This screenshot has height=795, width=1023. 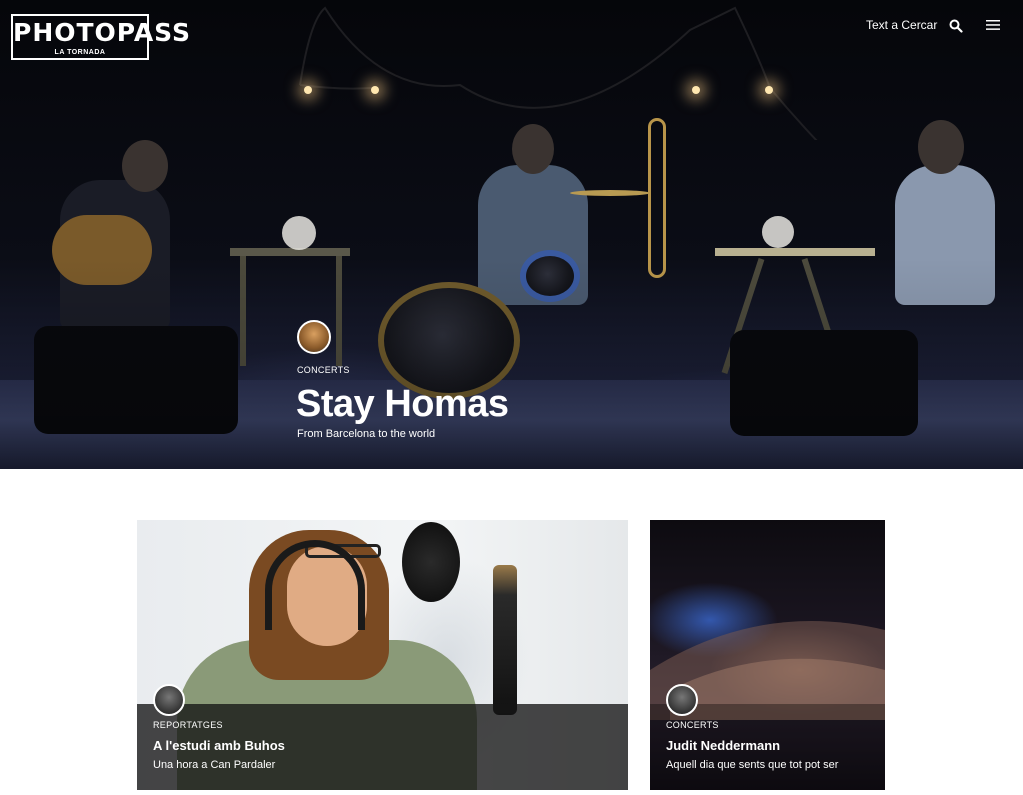 I want to click on site-logo: PHOTOPASS LA TORNADA, so click(x=101, y=37).